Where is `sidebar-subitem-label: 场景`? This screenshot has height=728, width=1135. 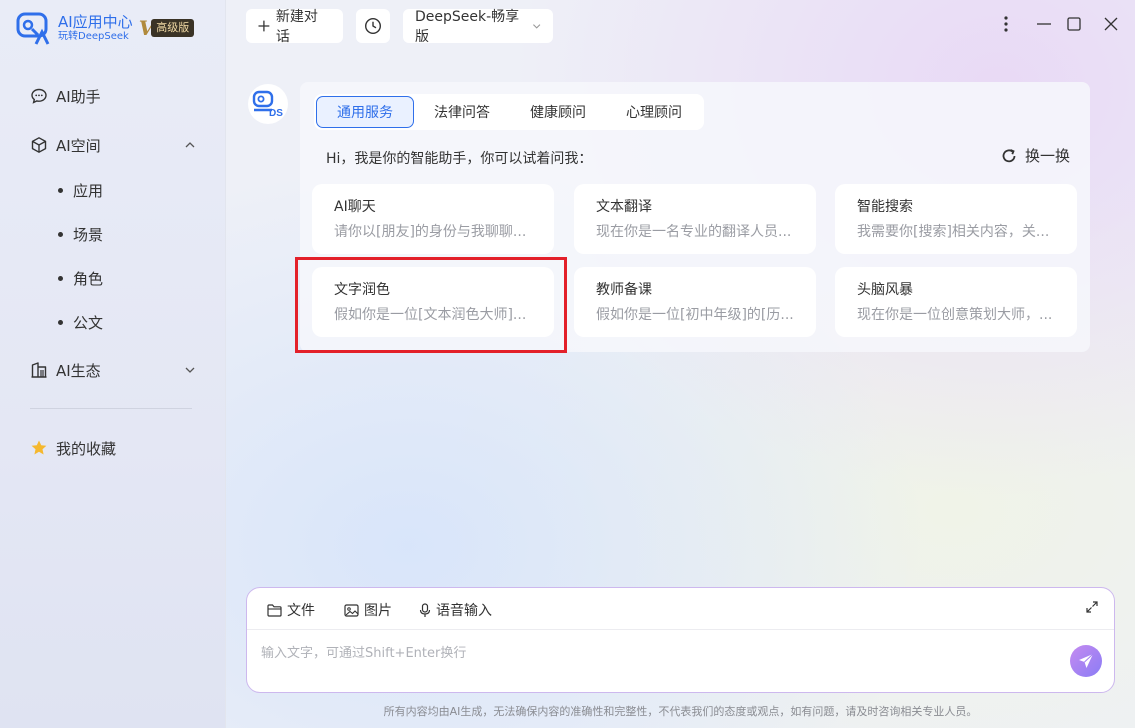 sidebar-subitem-label: 场景 is located at coordinates (88, 234).